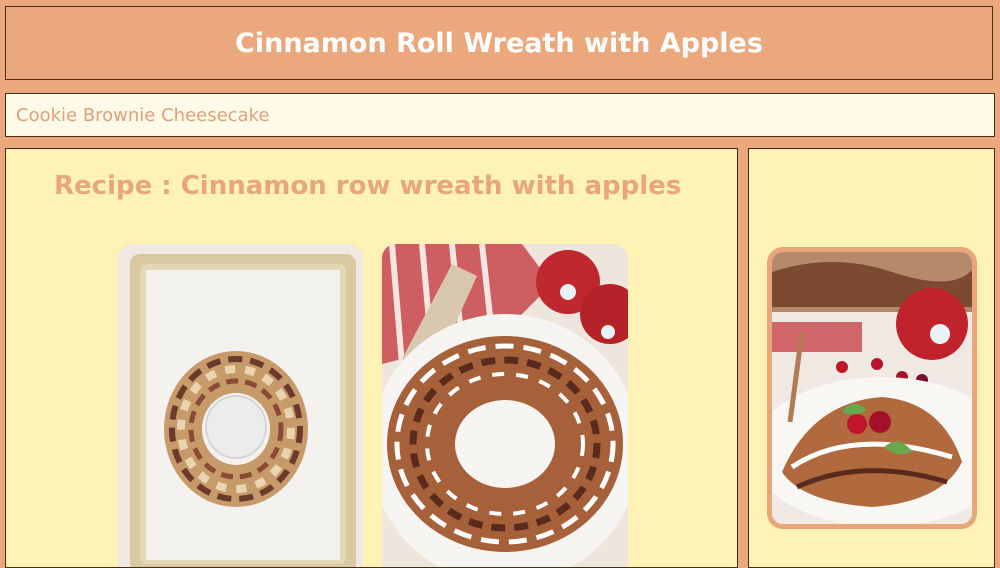 This screenshot has width=1000, height=568. Describe the element at coordinates (505, 405) in the screenshot. I see `recipe-photo-baked-wreath` at that location.